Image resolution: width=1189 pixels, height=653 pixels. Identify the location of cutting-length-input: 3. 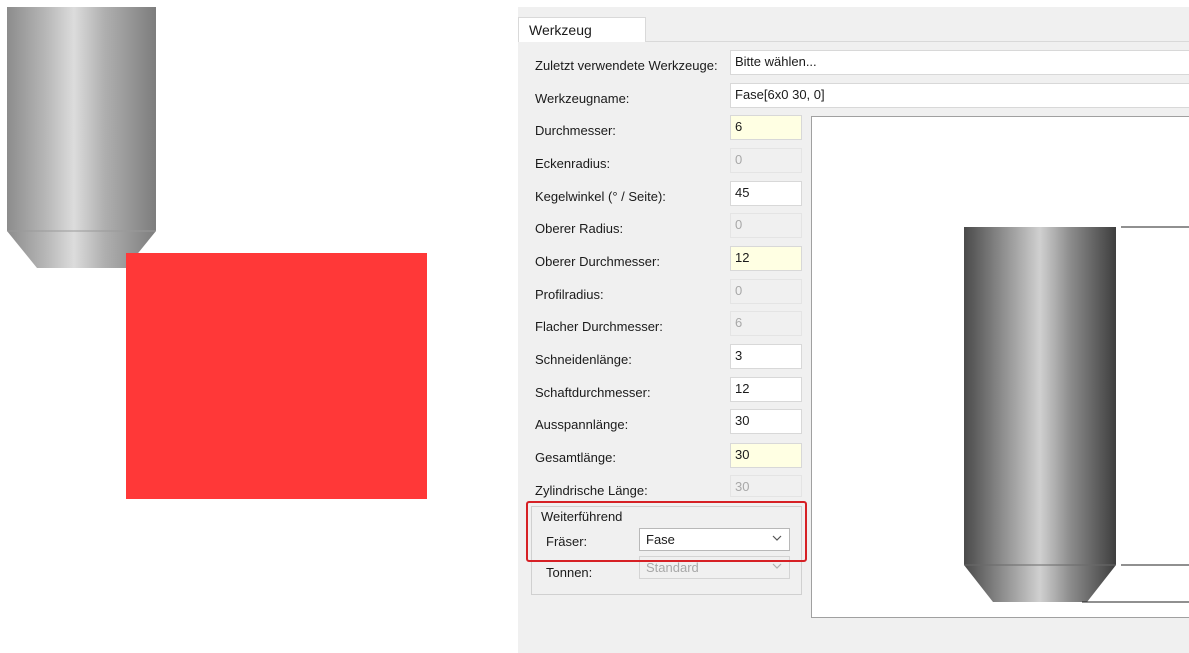
(766, 356).